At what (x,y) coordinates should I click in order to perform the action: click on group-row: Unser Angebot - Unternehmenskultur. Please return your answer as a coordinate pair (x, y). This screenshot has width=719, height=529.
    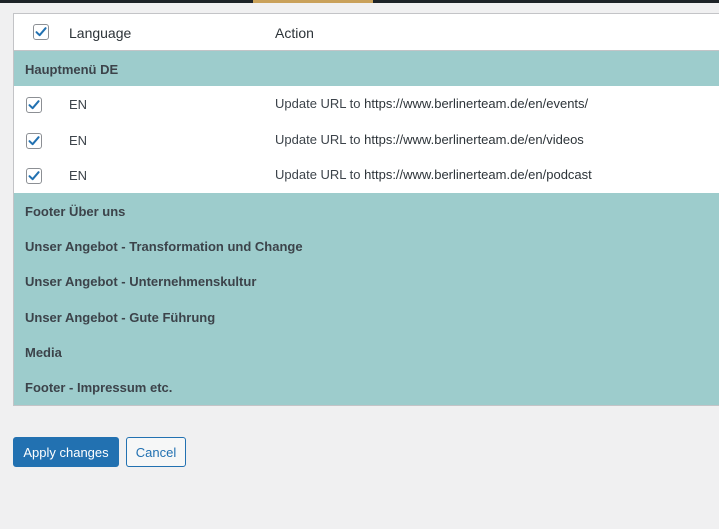
    Looking at the image, I should click on (366, 281).